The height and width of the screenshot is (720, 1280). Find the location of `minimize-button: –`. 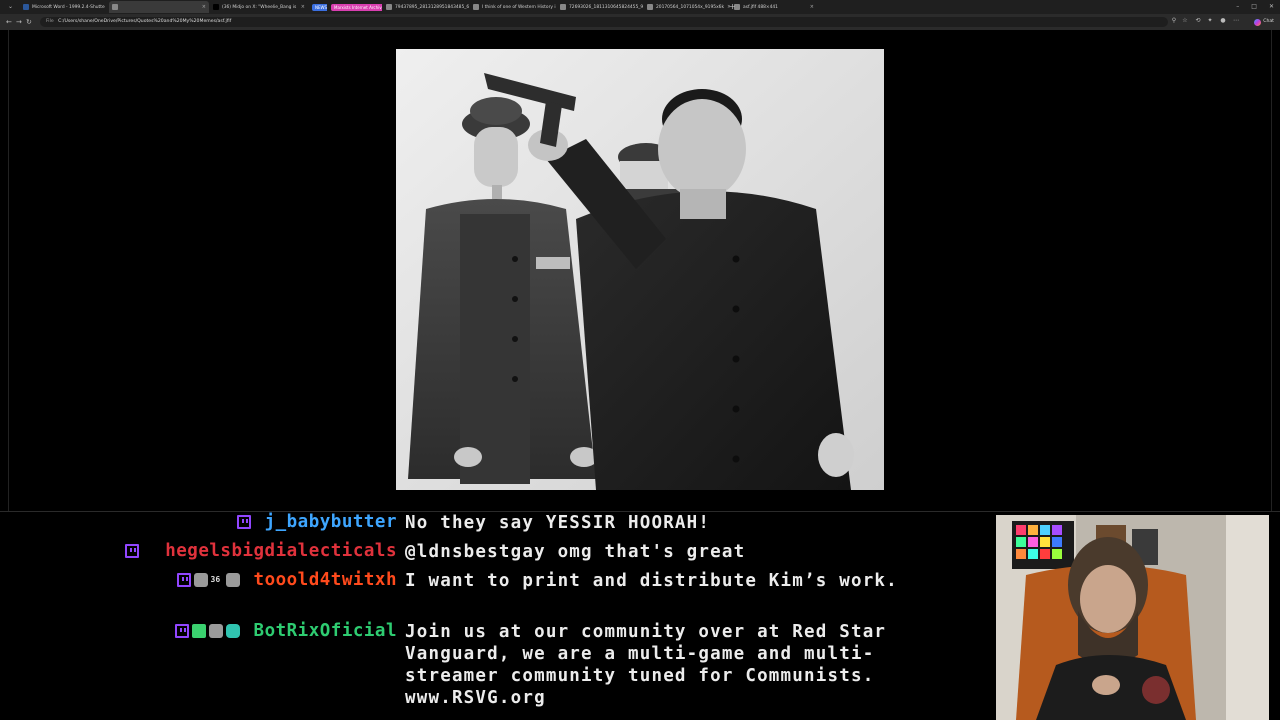

minimize-button: – is located at coordinates (1237, 7).